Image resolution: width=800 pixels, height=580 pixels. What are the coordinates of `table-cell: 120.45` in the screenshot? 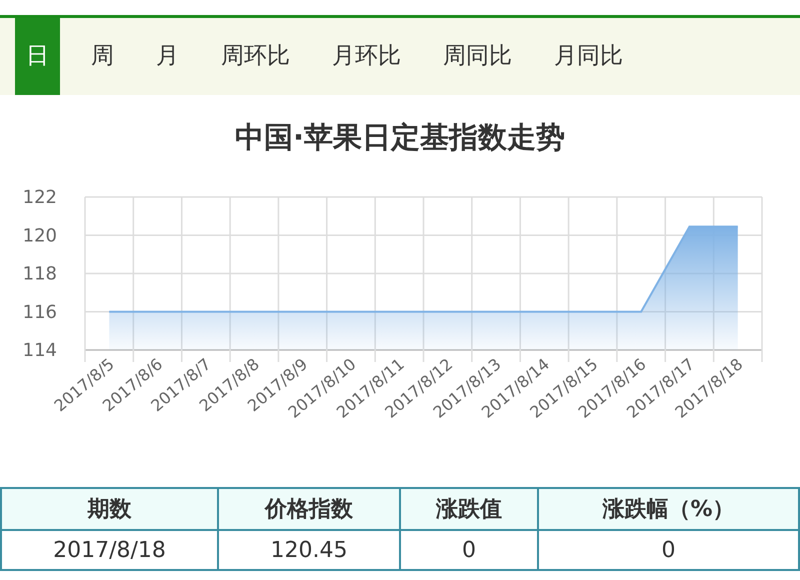 It's located at (308, 550).